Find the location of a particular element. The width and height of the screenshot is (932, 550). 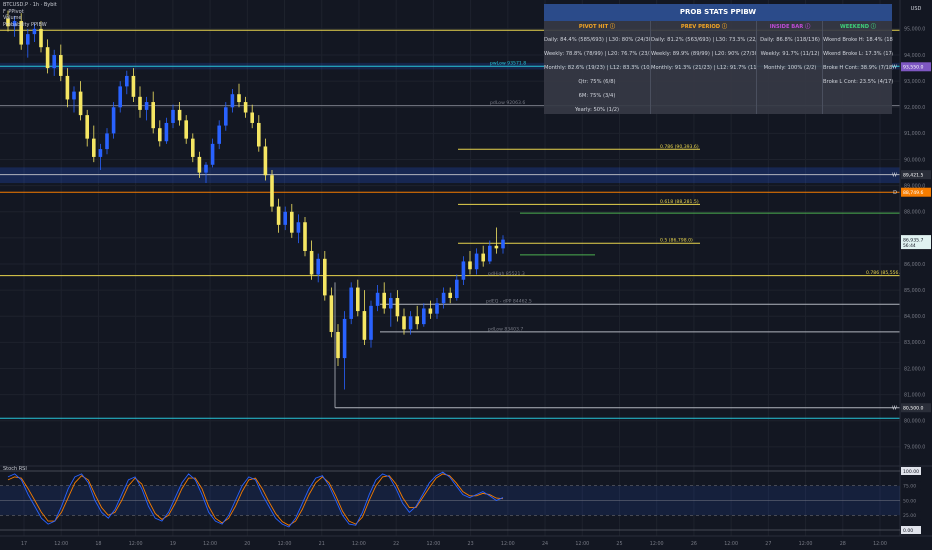

price-badge-text: 88,749.6 is located at coordinates (913, 193).